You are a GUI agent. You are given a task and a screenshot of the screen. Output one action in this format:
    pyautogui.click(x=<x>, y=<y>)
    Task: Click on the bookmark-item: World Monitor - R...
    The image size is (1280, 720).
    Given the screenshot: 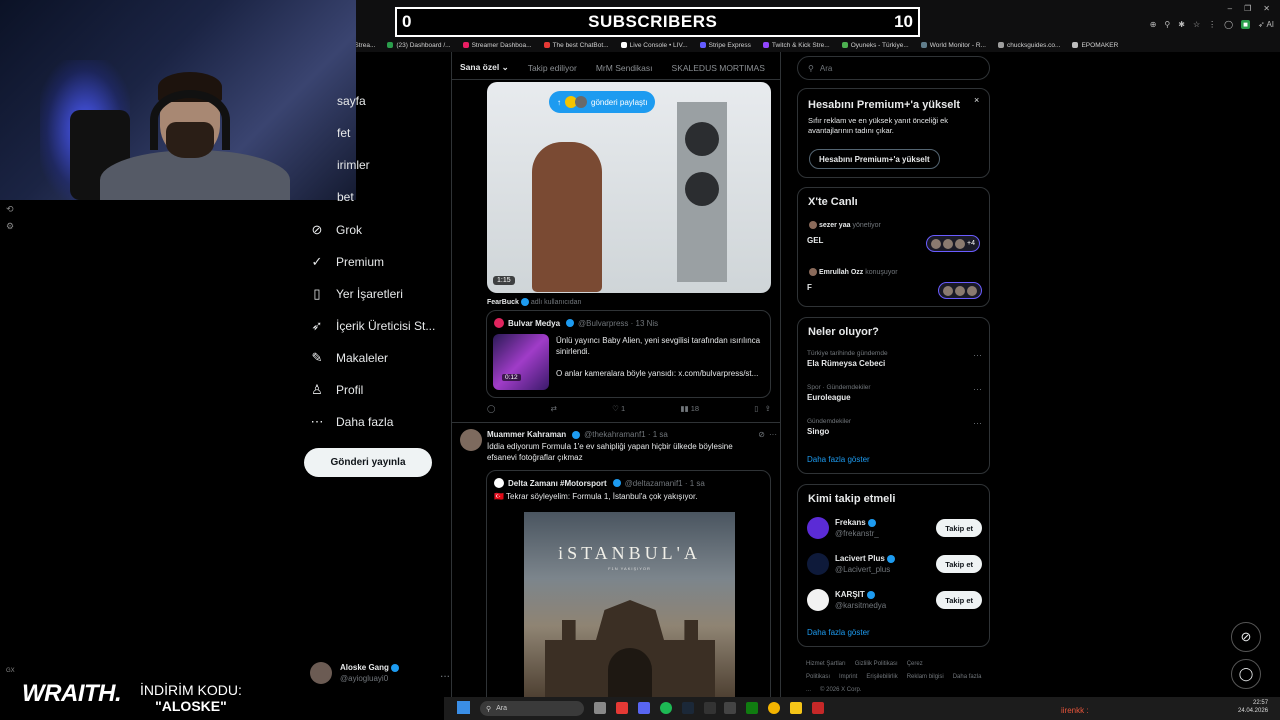 What is the action you would take?
    pyautogui.click(x=953, y=45)
    